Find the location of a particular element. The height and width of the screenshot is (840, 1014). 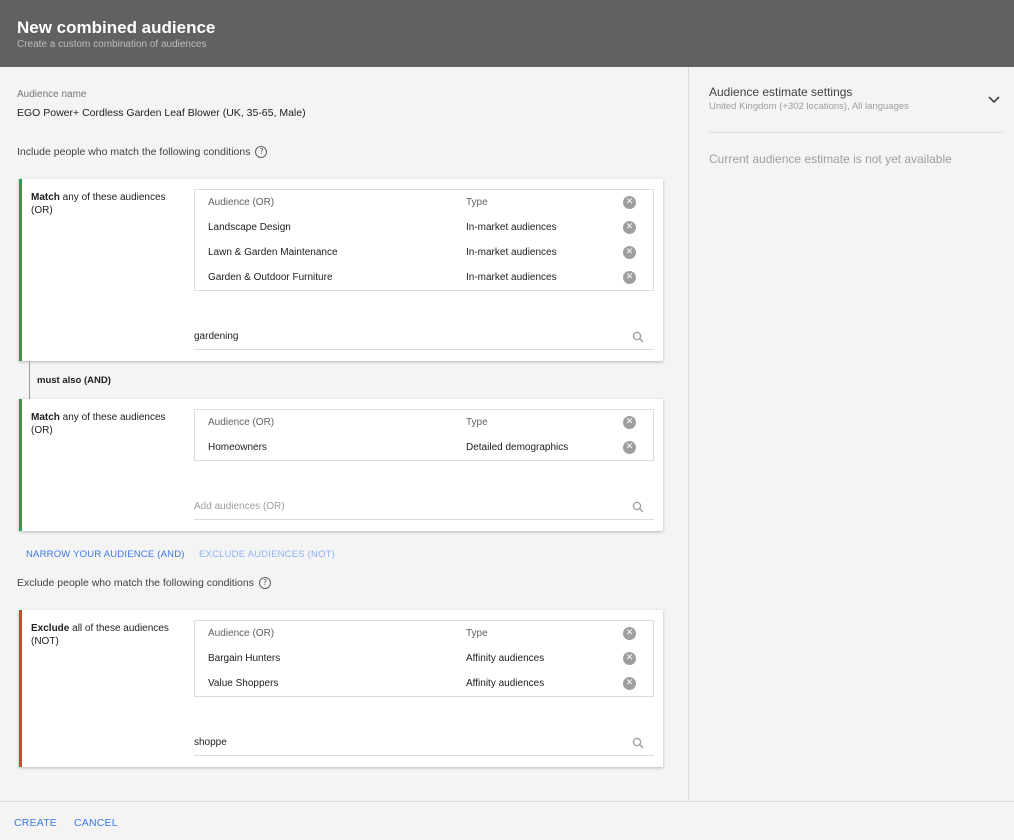

chevron-down-icon is located at coordinates (994, 100).